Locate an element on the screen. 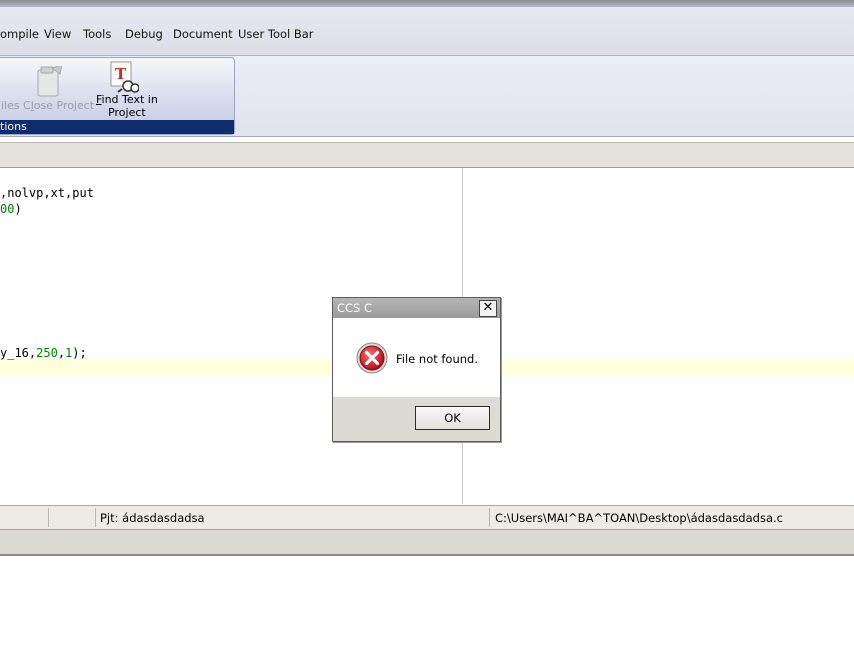 The image size is (854, 650). code-punct: , is located at coordinates (61, 353).